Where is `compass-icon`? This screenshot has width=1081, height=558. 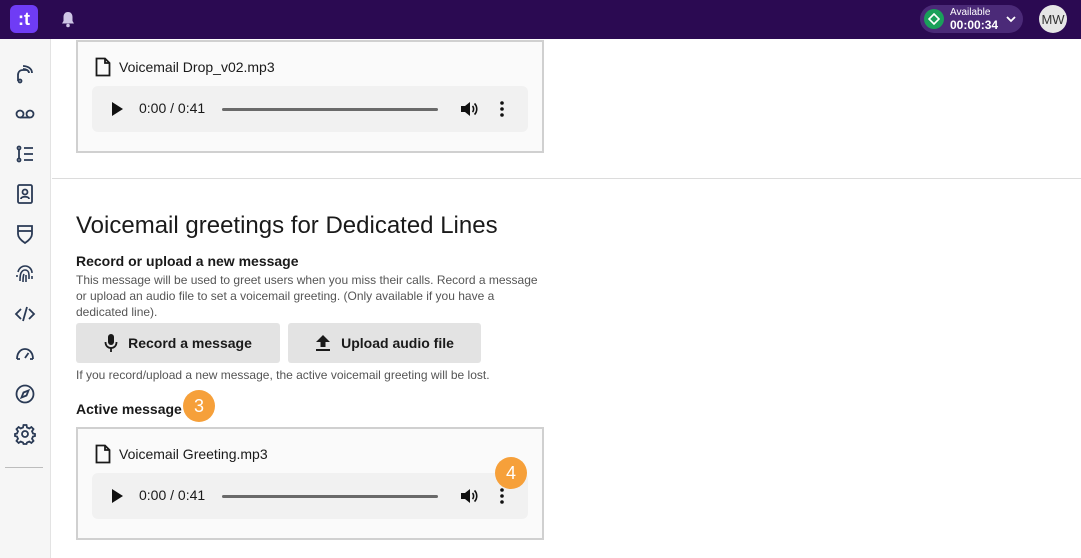 compass-icon is located at coordinates (25, 394).